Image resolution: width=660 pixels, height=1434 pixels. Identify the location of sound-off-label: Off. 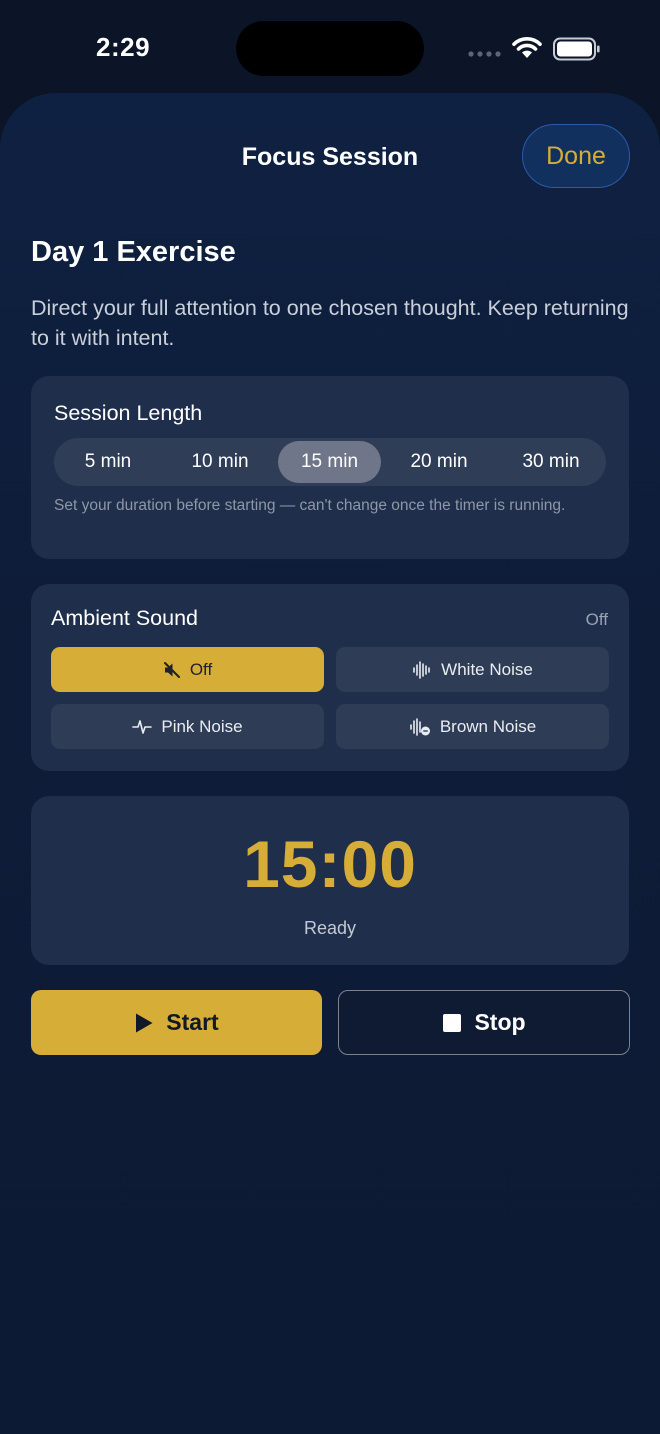
(201, 669).